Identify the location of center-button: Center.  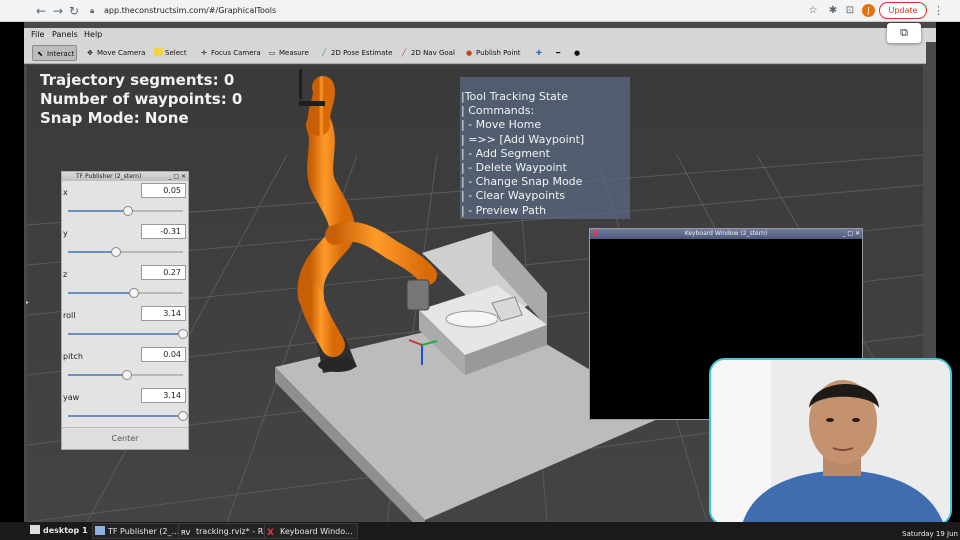
(125, 438).